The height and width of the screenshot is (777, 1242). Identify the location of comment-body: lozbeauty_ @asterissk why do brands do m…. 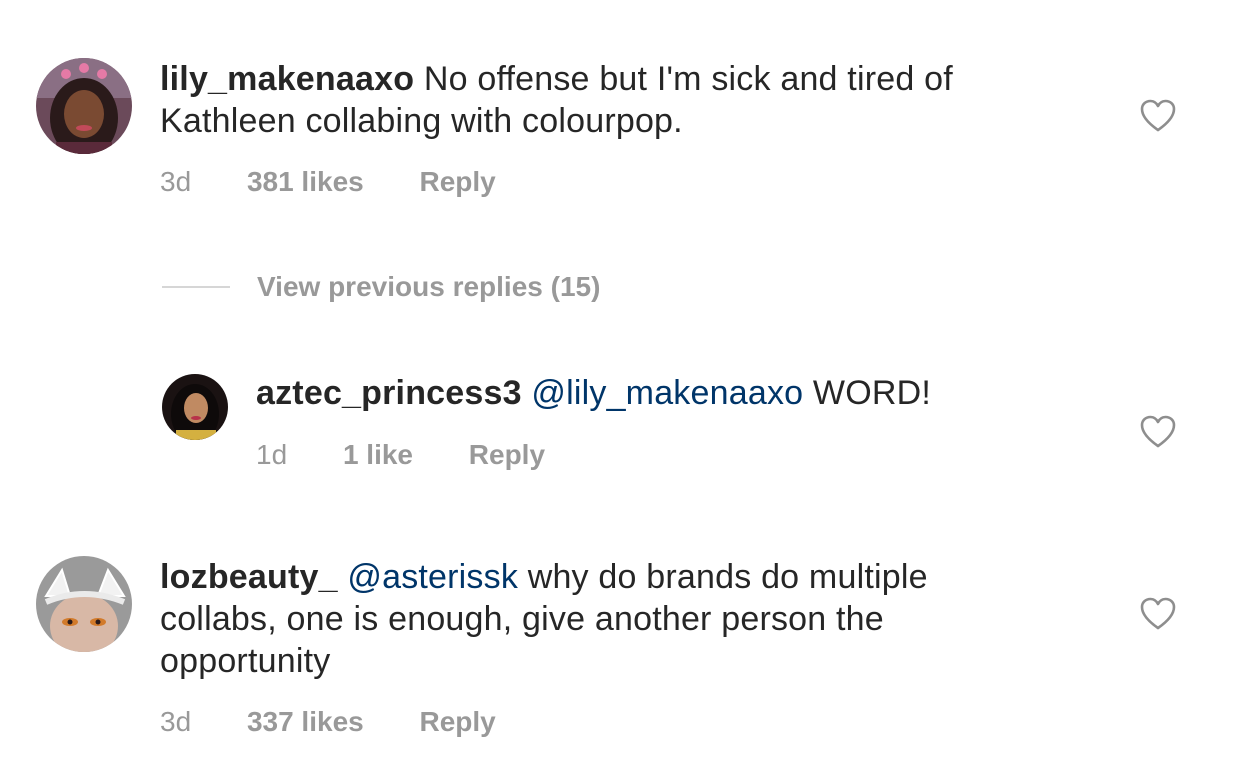
(660, 619).